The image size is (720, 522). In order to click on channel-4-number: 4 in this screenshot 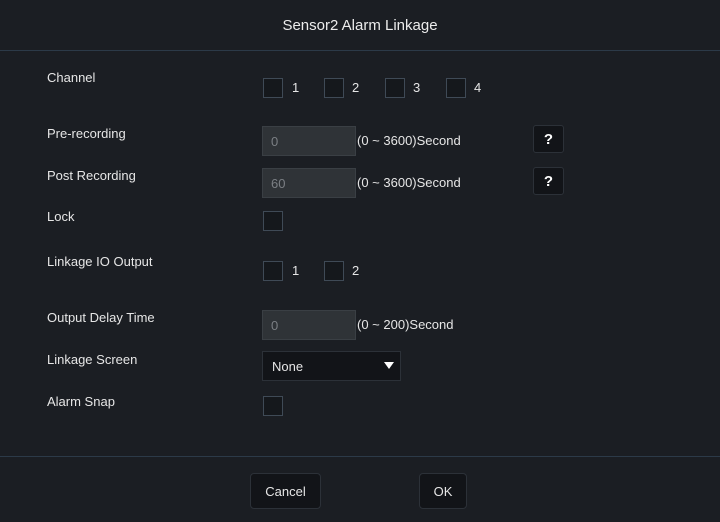, I will do `click(478, 87)`.